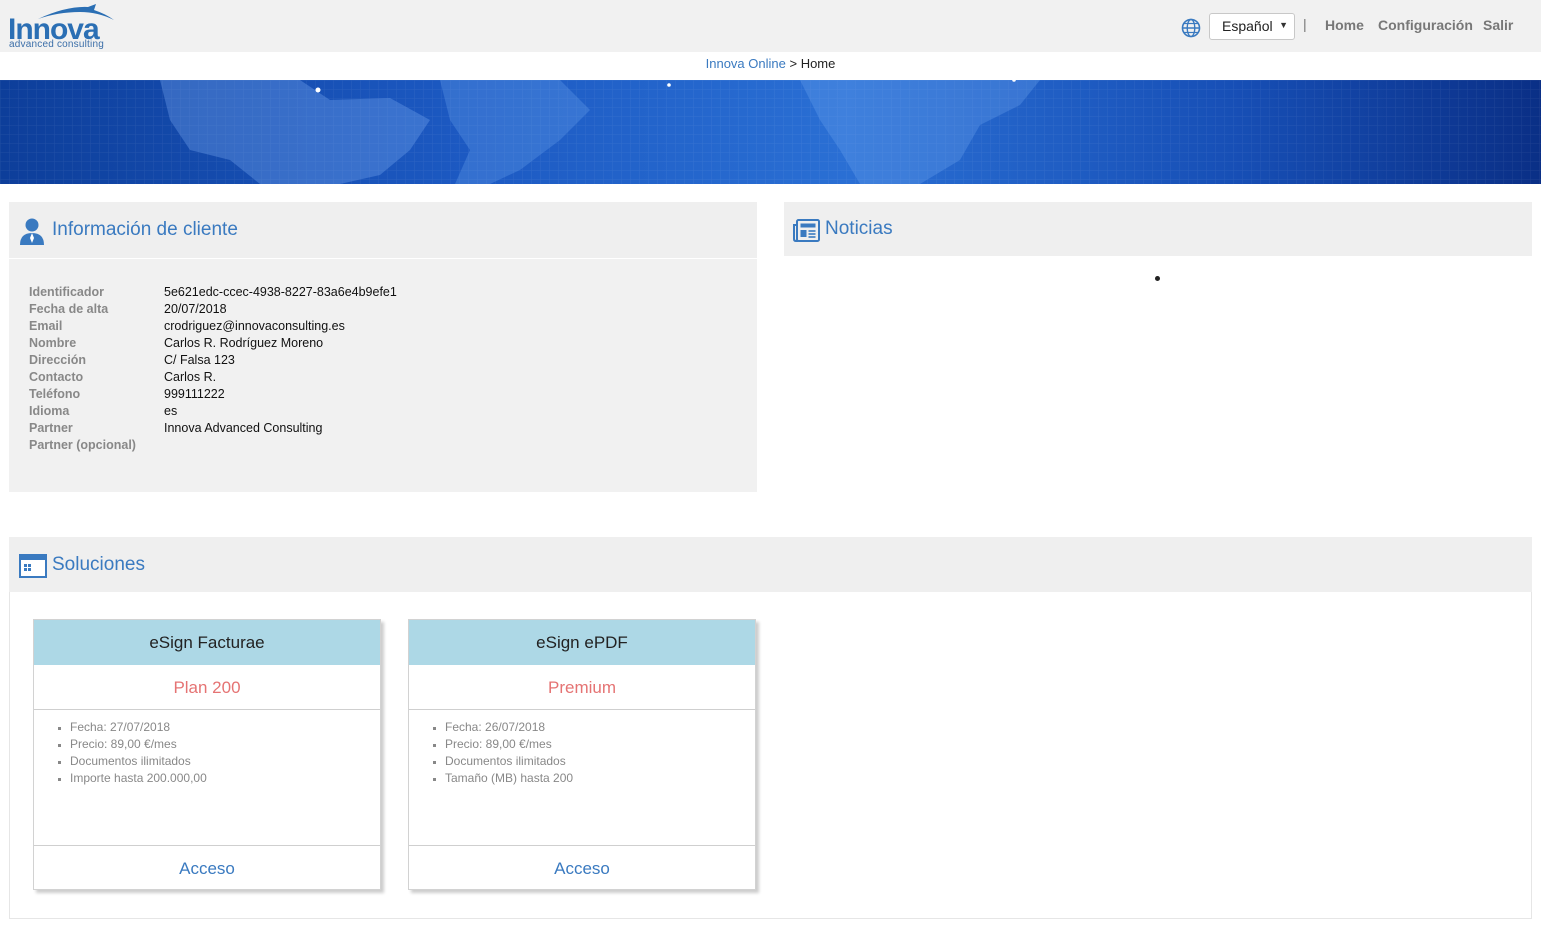 Image resolution: width=1541 pixels, height=929 pixels. What do you see at coordinates (1158, 229) in the screenshot?
I see `news-header: Noticias` at bounding box center [1158, 229].